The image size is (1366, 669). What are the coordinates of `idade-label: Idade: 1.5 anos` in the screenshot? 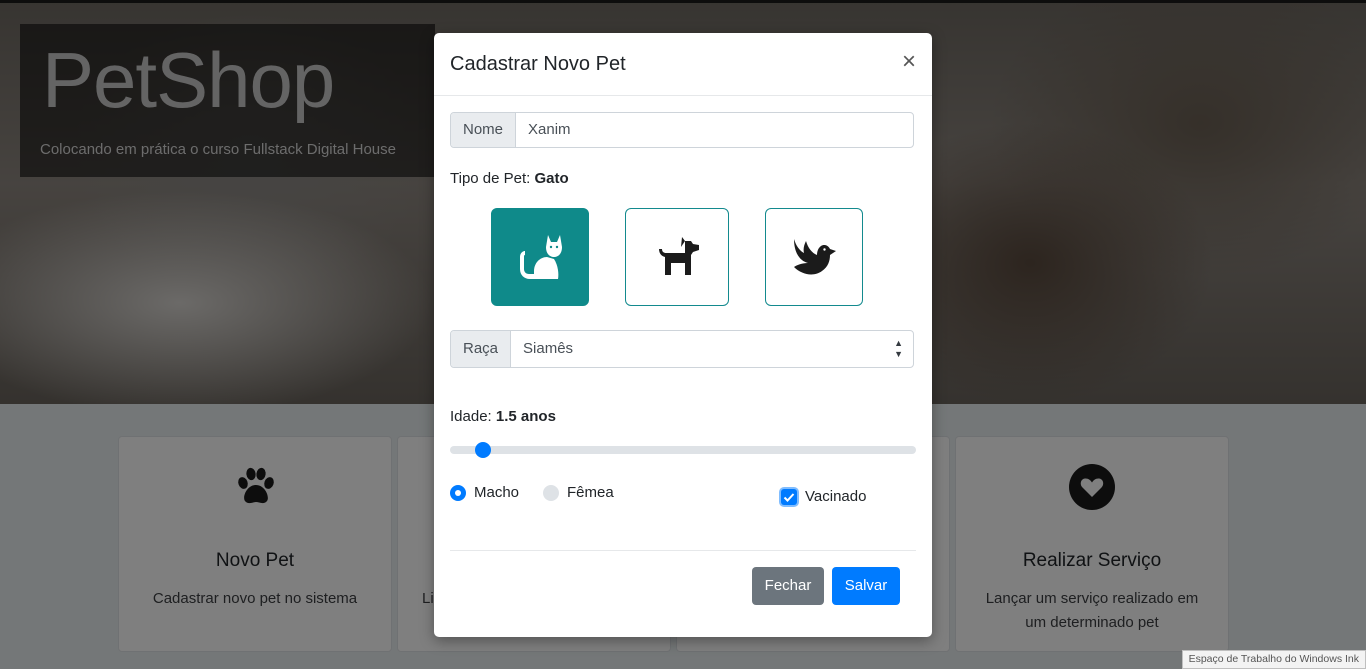 It's located at (503, 416).